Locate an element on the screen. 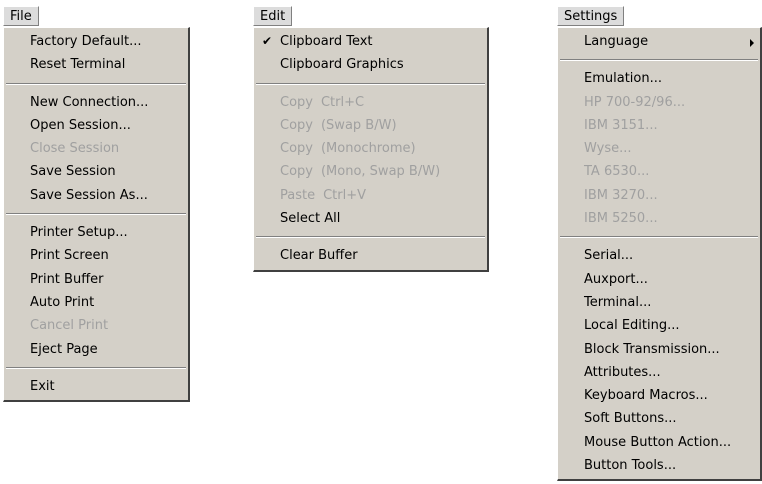  menu-item-copy-swap-bw: Copy (Swap B/W) is located at coordinates (370, 125).